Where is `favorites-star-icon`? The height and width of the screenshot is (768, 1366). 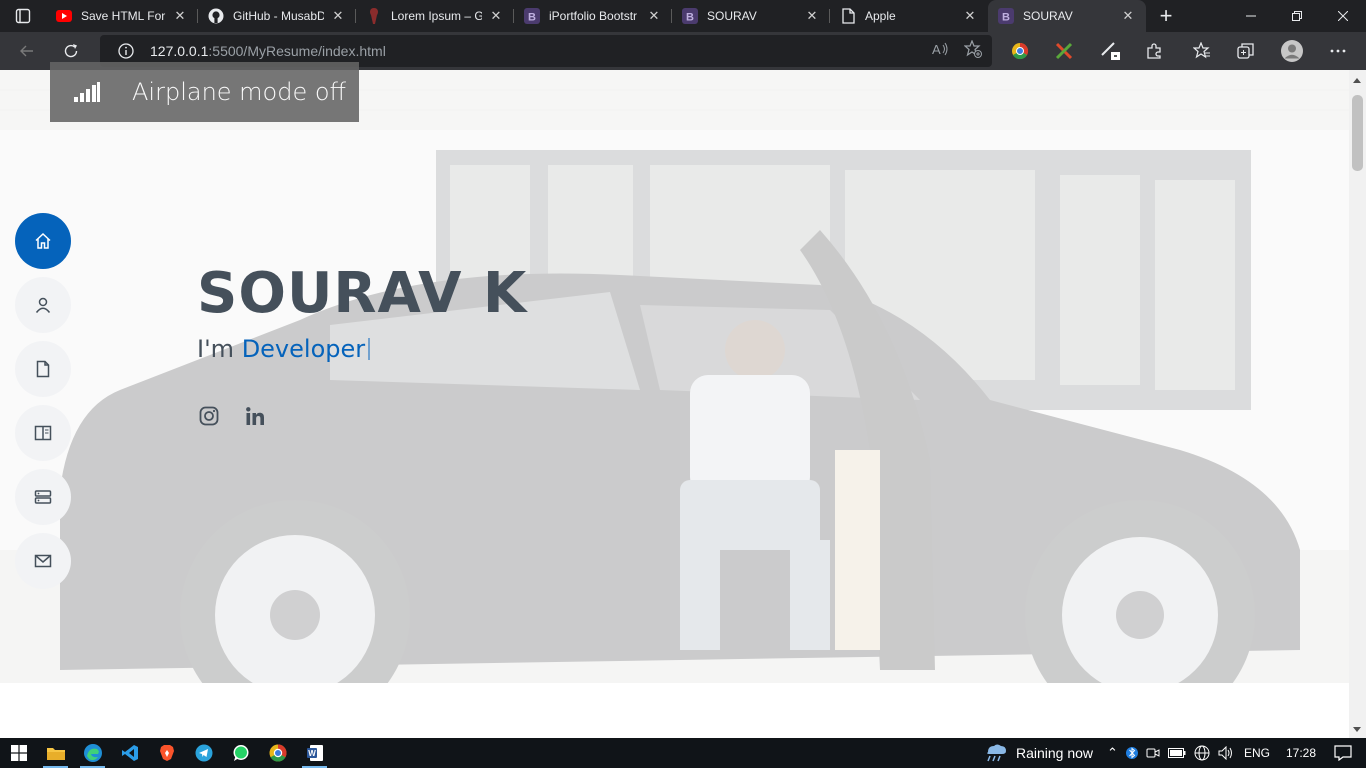 favorites-star-icon is located at coordinates (1201, 50).